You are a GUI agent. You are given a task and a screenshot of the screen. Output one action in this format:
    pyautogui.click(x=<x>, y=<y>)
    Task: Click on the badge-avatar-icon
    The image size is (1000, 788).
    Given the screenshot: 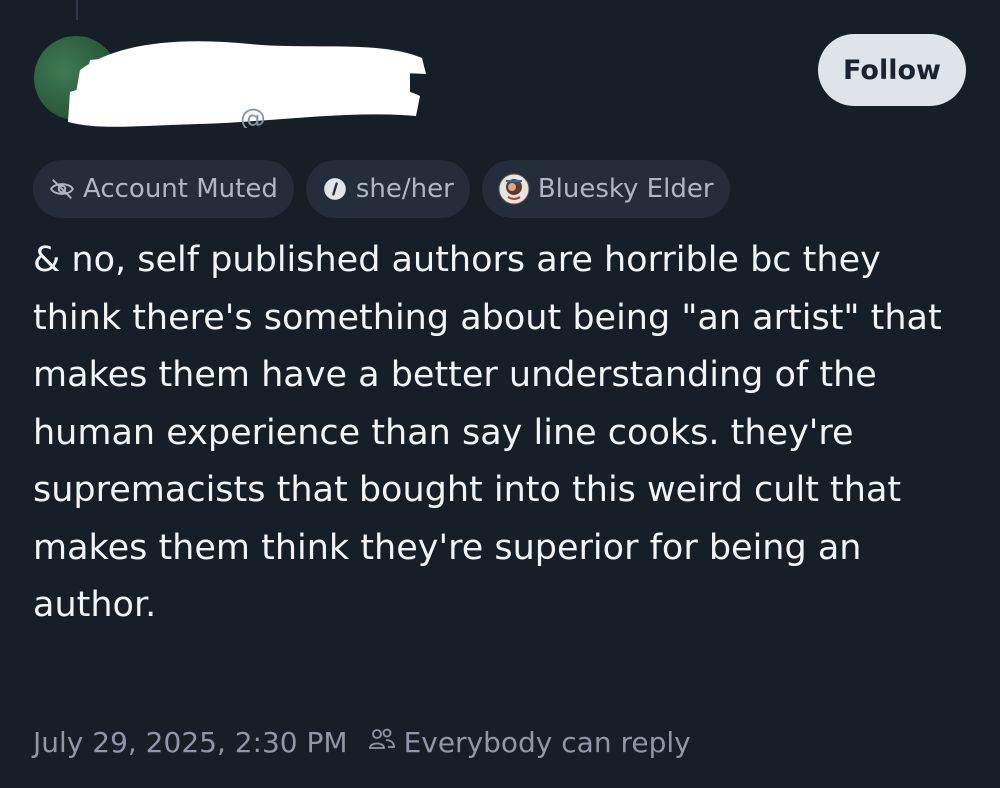 What is the action you would take?
    pyautogui.click(x=514, y=189)
    